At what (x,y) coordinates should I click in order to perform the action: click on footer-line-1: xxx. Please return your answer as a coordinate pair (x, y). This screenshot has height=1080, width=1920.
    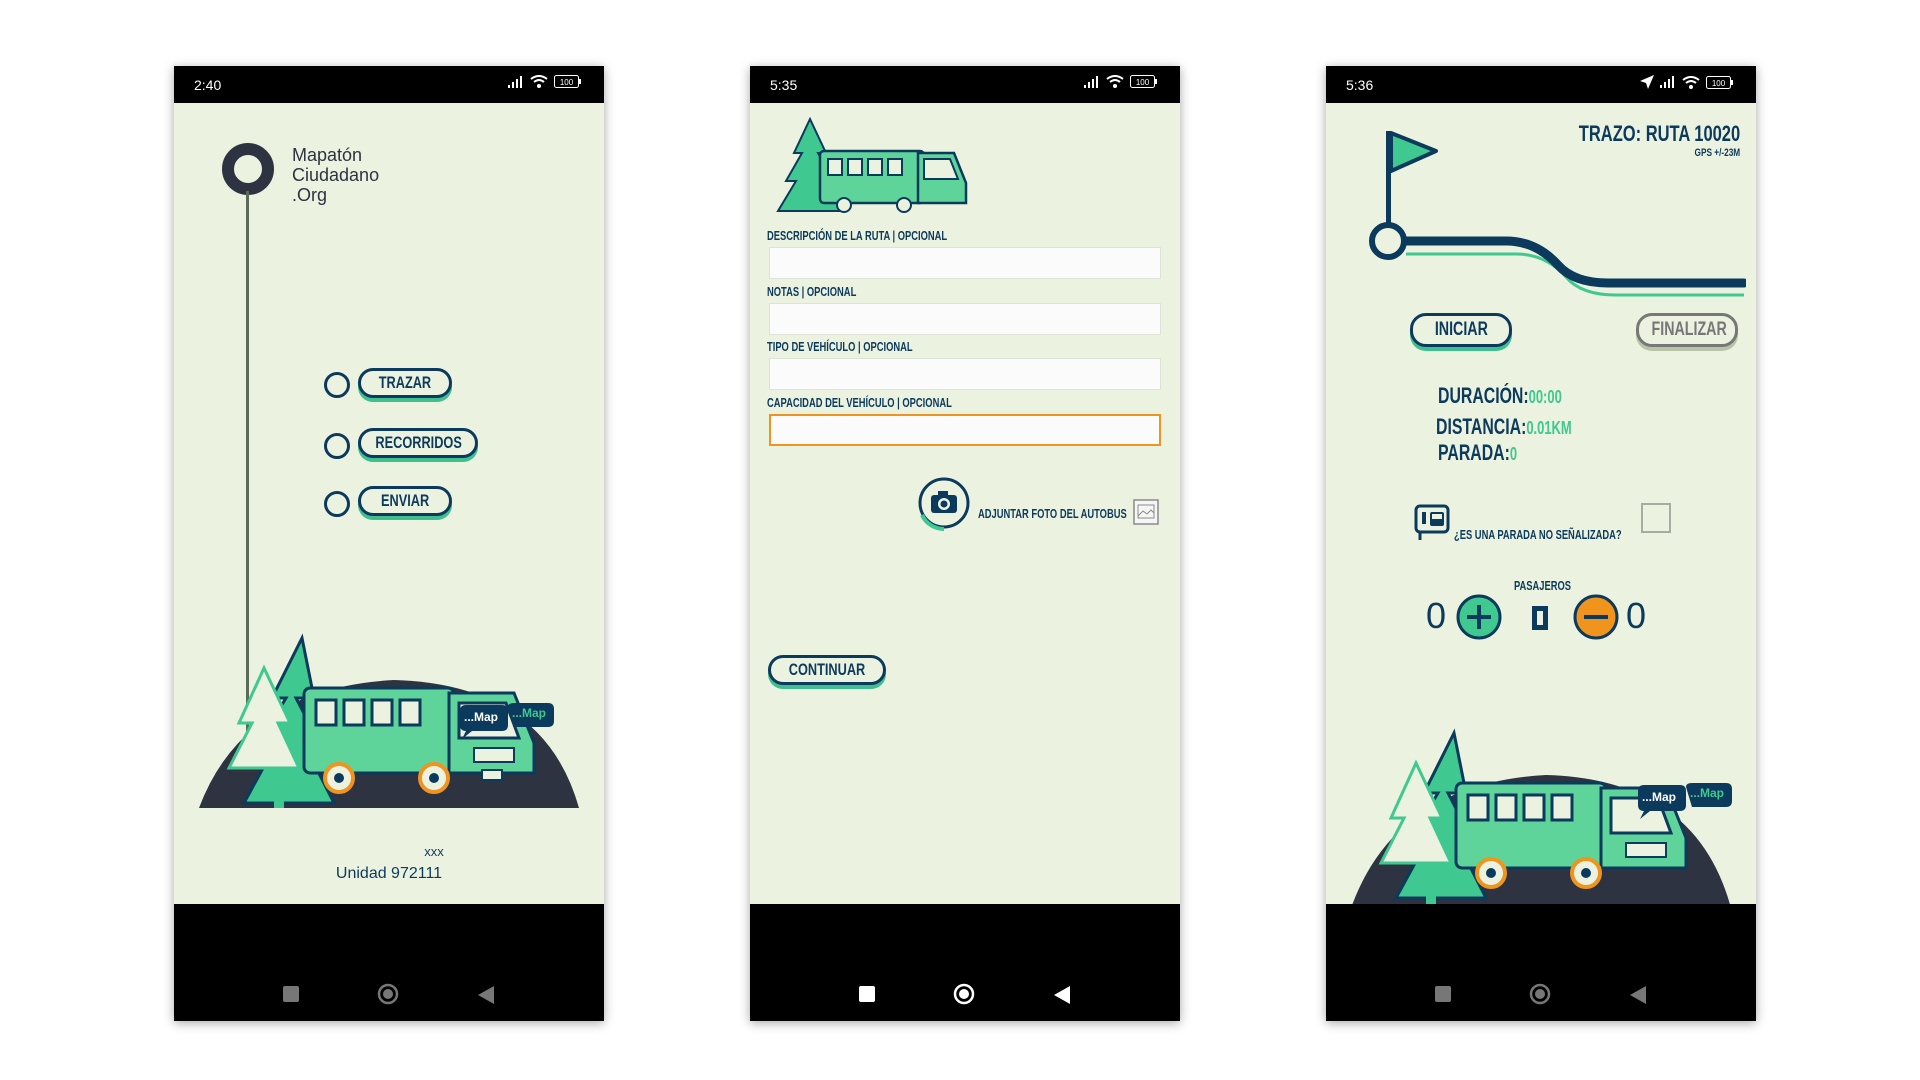
    Looking at the image, I should click on (434, 851).